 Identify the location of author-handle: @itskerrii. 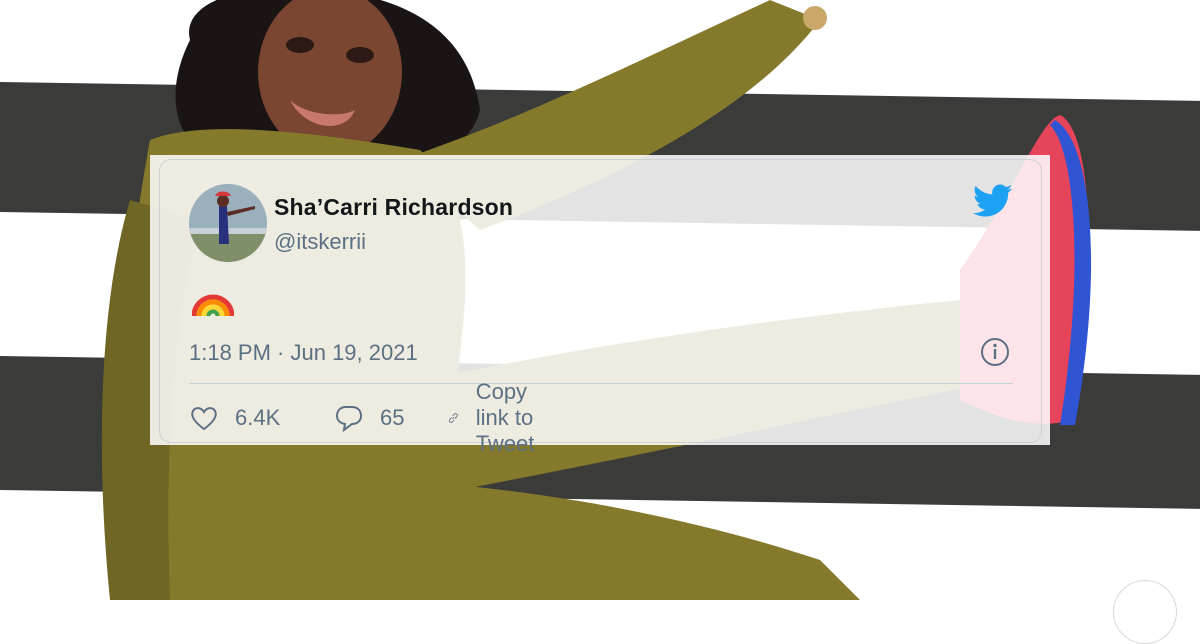
(320, 242).